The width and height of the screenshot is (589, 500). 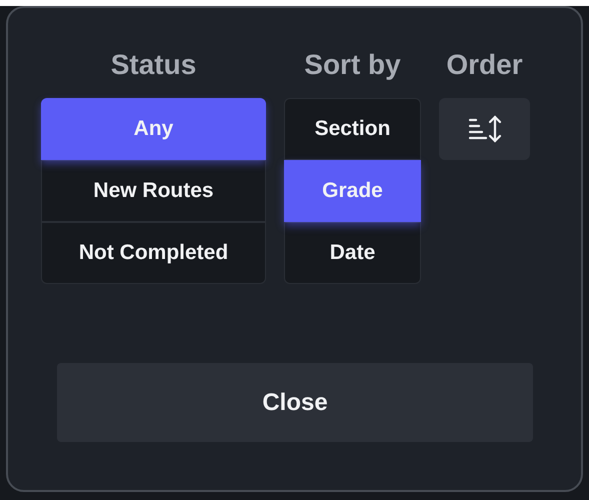 I want to click on option-button: Date, so click(x=352, y=253).